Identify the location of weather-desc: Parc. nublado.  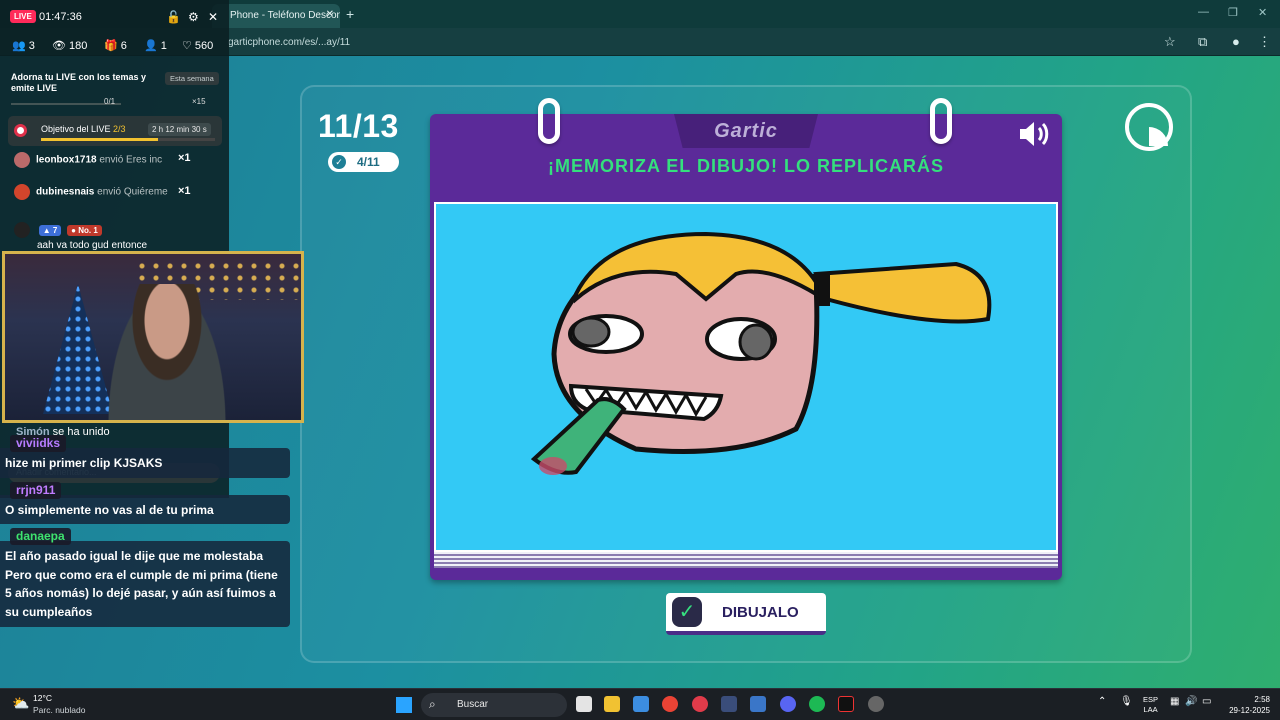
(59, 710).